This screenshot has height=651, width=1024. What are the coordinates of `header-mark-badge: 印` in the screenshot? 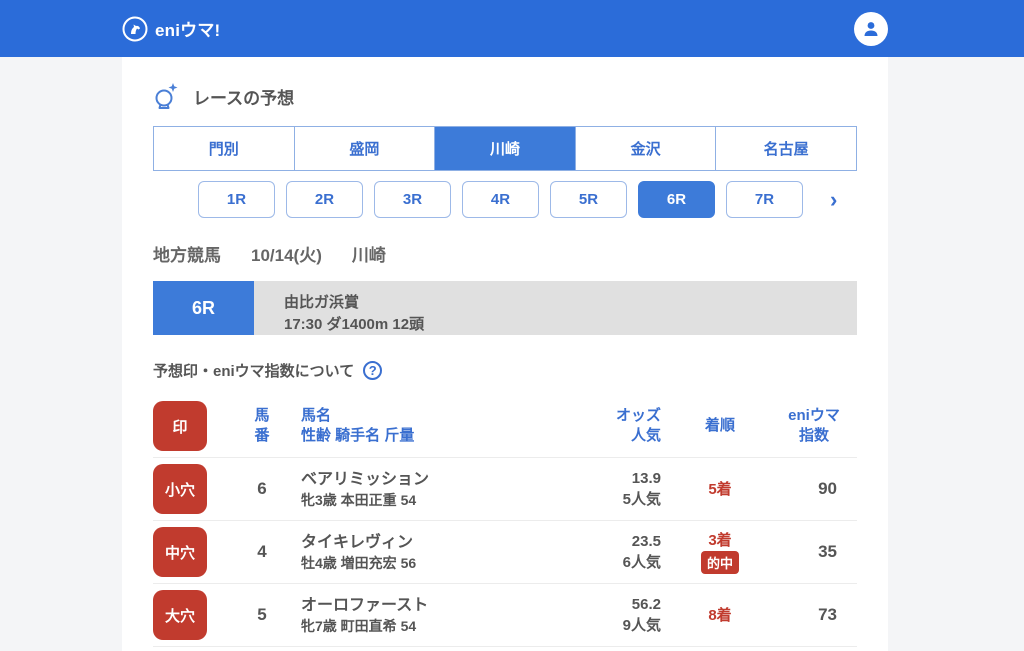 It's located at (180, 426).